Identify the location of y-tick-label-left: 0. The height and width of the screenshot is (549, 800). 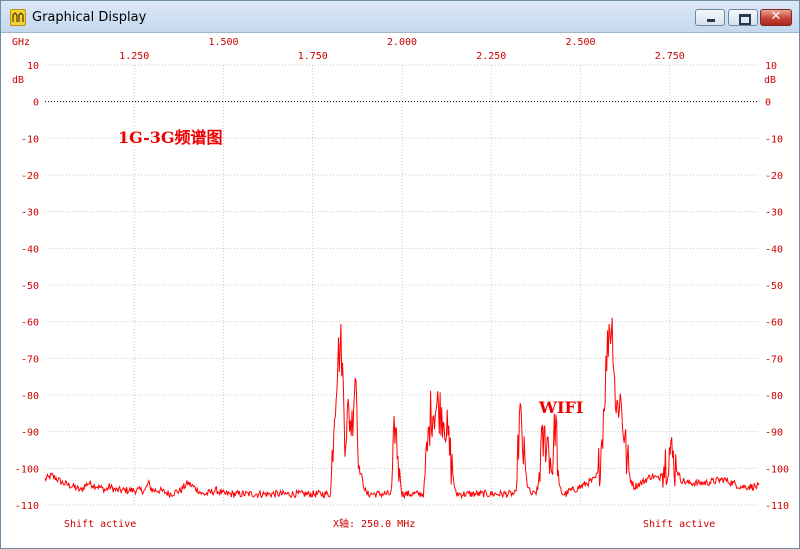
(36, 103).